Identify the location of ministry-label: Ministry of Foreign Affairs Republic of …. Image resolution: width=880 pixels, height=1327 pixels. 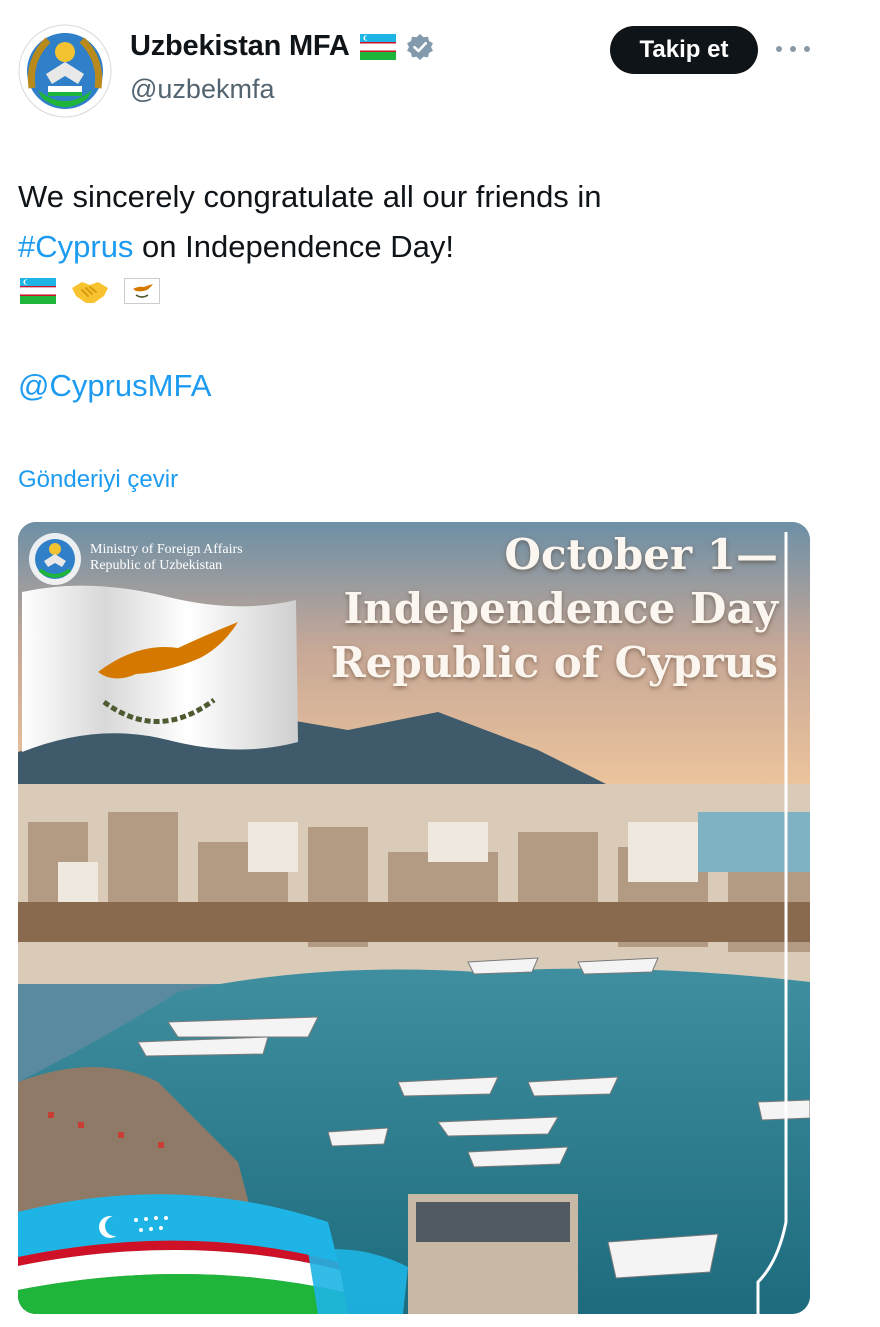
(166, 558).